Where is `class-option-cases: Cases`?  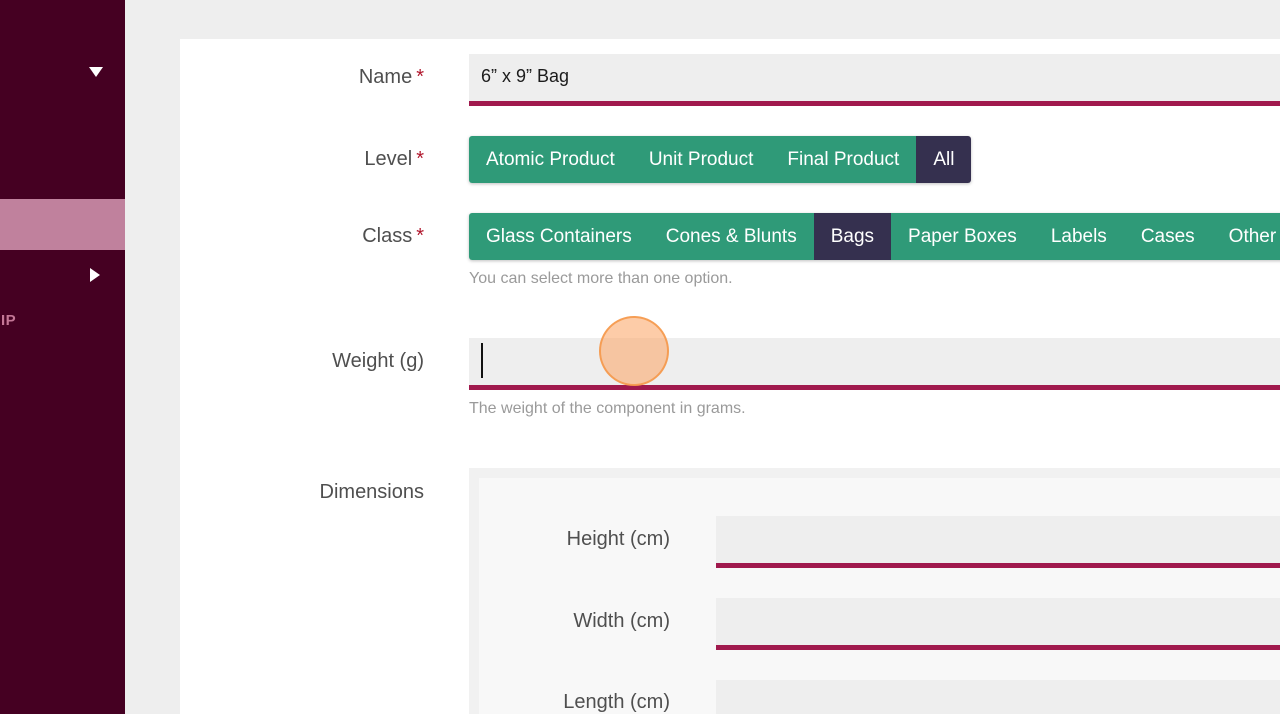
class-option-cases: Cases is located at coordinates (1167, 236).